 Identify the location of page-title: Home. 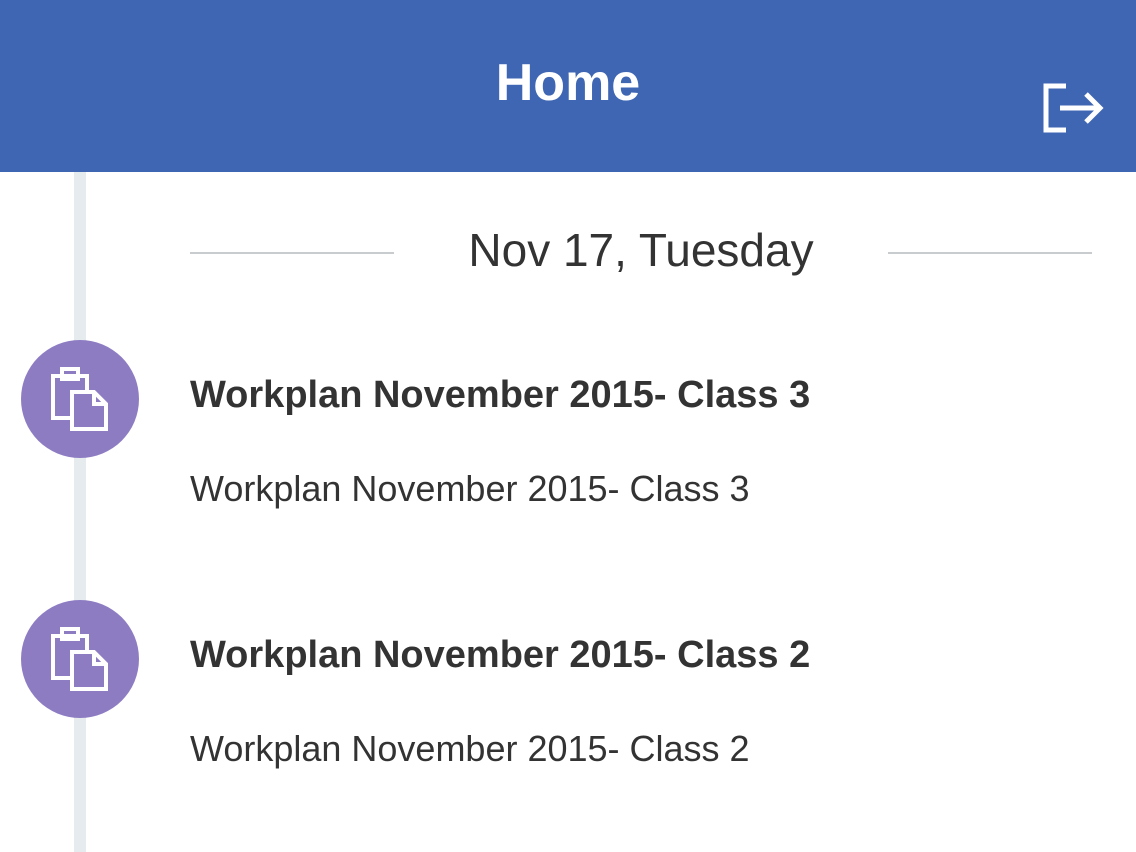
(568, 83).